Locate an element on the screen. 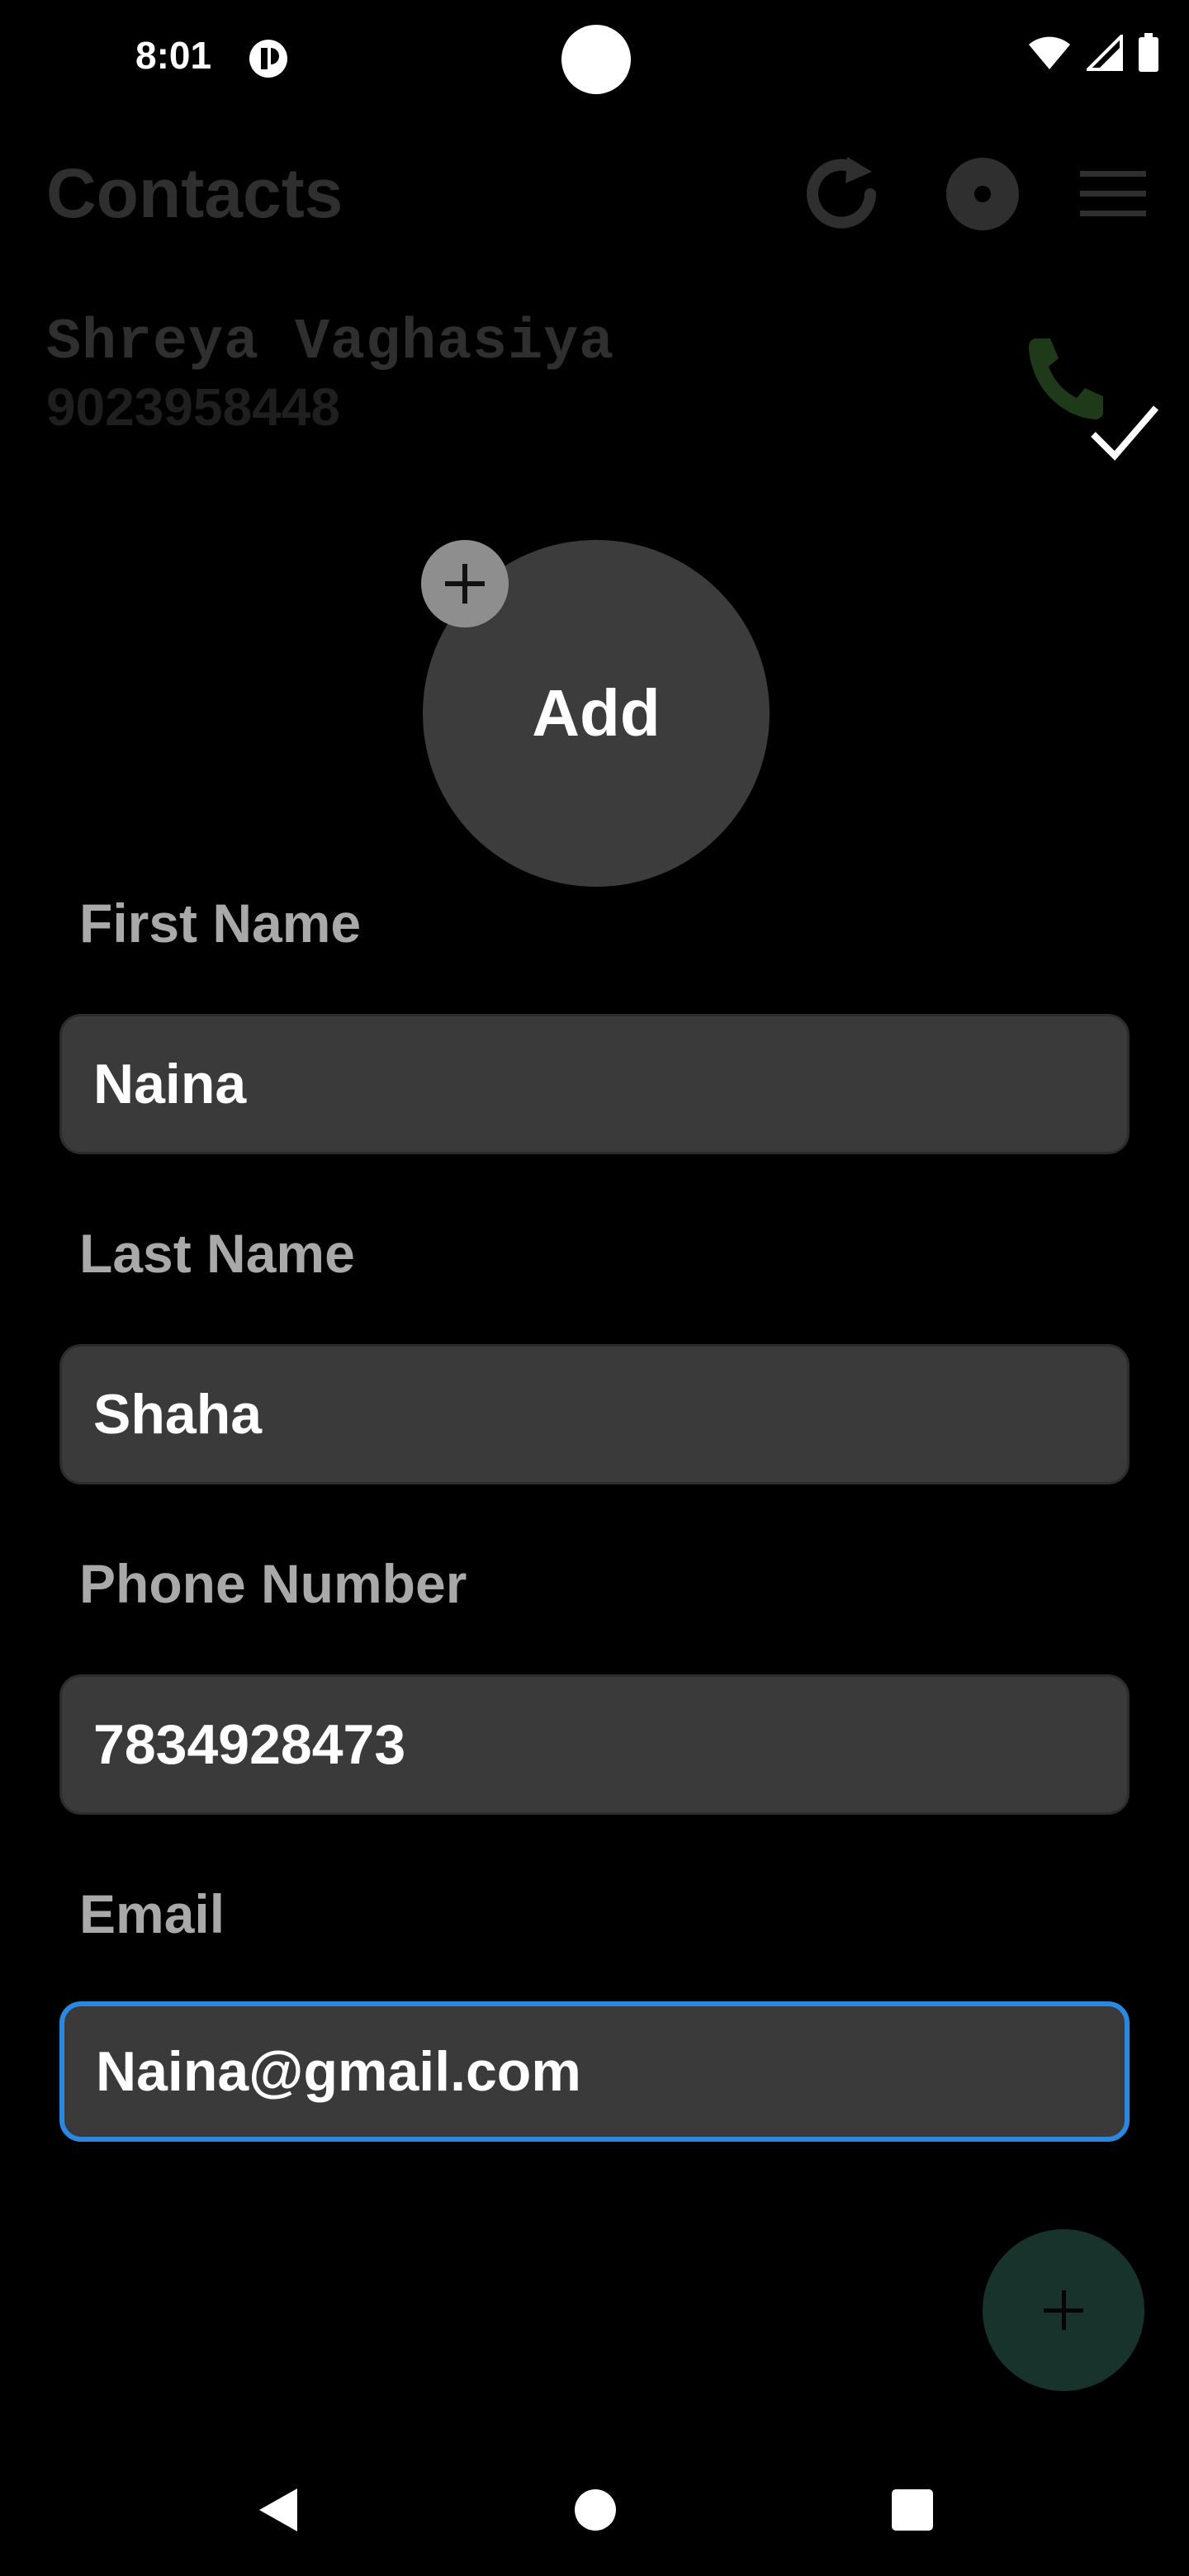  wifi-icon is located at coordinates (1049, 52).